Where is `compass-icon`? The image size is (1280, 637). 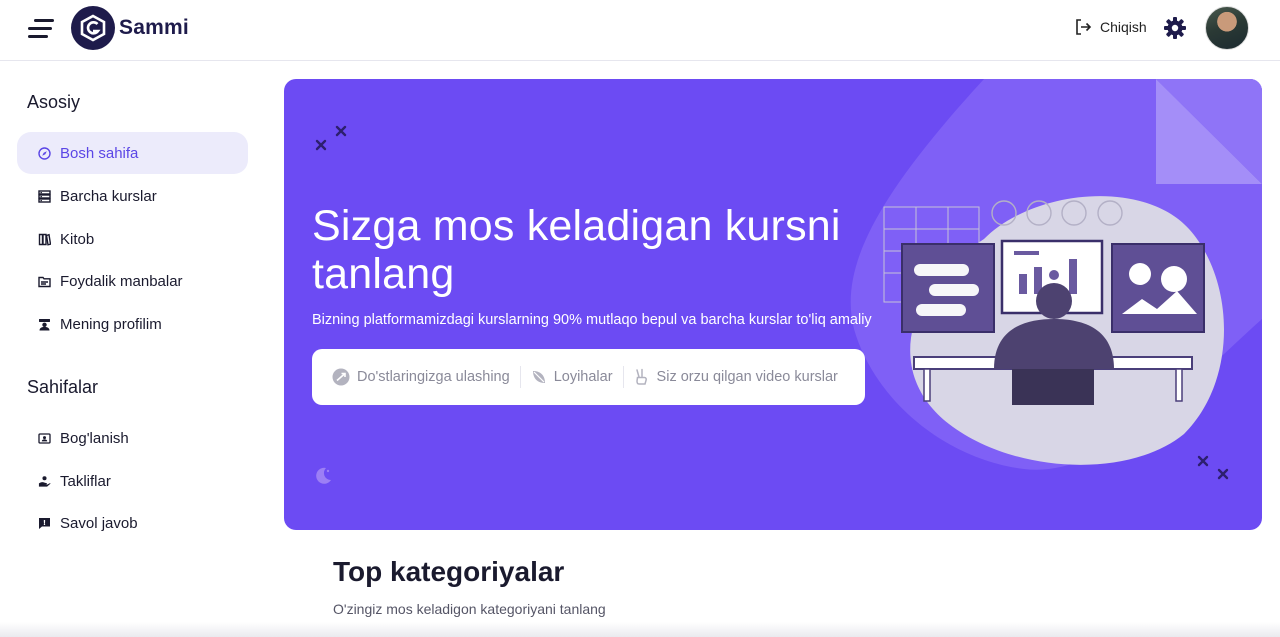
compass-icon is located at coordinates (44, 153).